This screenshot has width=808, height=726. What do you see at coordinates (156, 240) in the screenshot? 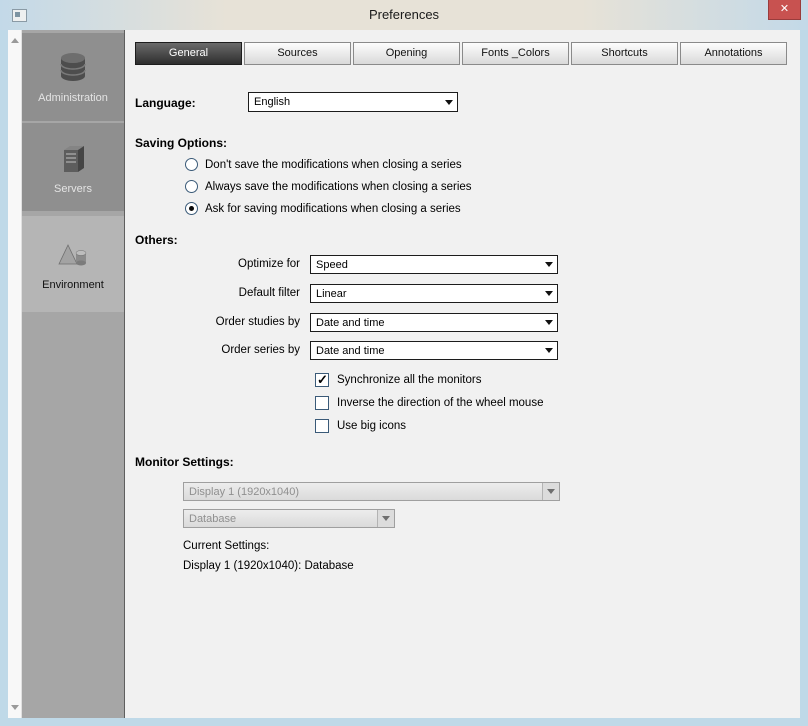
I see `others-label: Others:` at bounding box center [156, 240].